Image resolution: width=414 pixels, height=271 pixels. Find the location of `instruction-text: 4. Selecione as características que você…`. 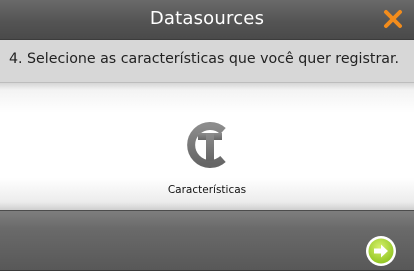

instruction-text: 4. Selecione as características que você… is located at coordinates (204, 59).